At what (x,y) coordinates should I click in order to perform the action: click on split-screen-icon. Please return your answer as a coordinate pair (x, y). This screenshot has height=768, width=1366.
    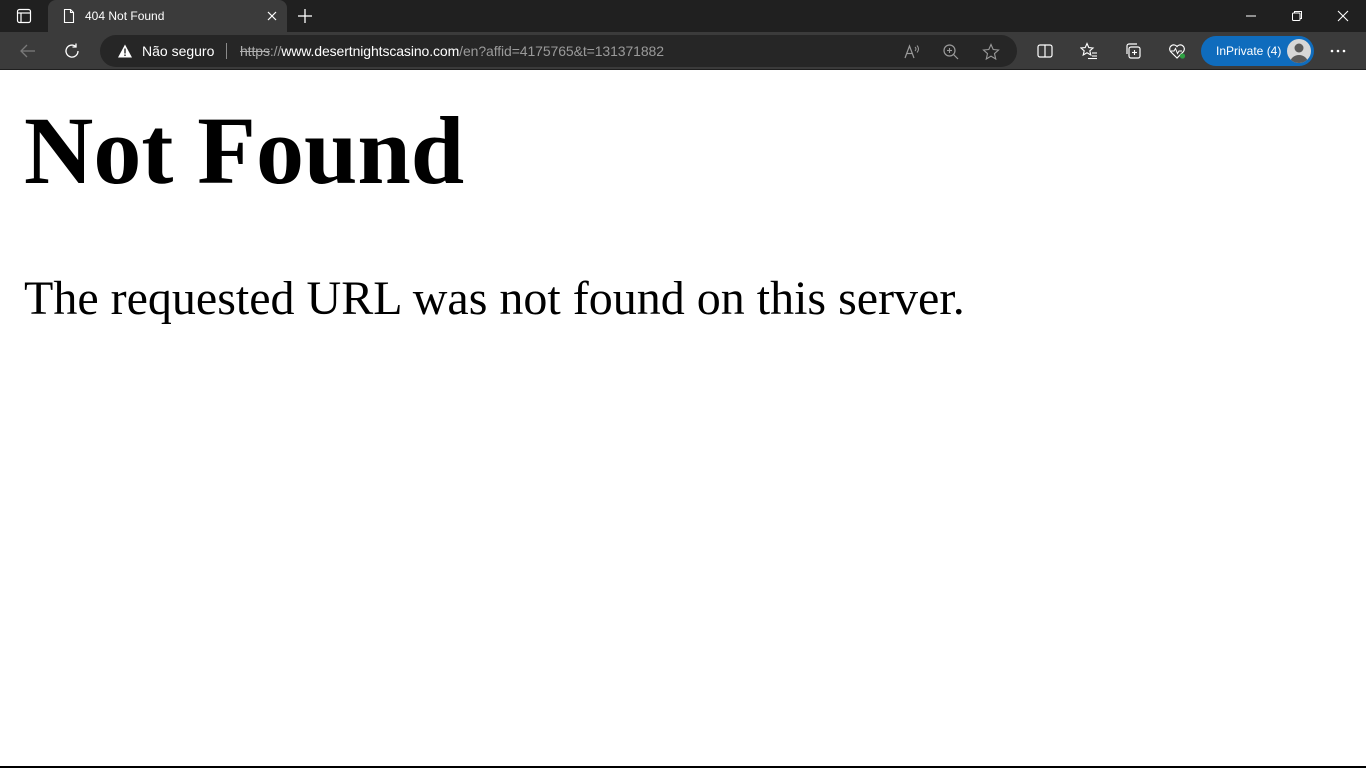
    Looking at the image, I should click on (1045, 51).